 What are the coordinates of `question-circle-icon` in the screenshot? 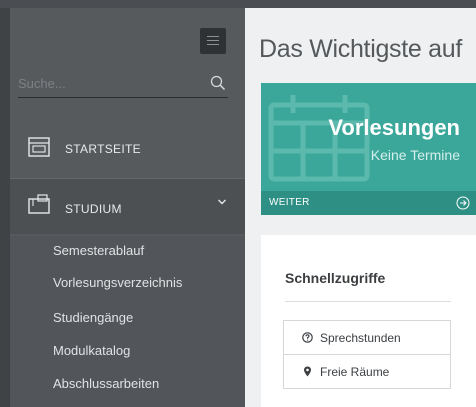 It's located at (307, 337).